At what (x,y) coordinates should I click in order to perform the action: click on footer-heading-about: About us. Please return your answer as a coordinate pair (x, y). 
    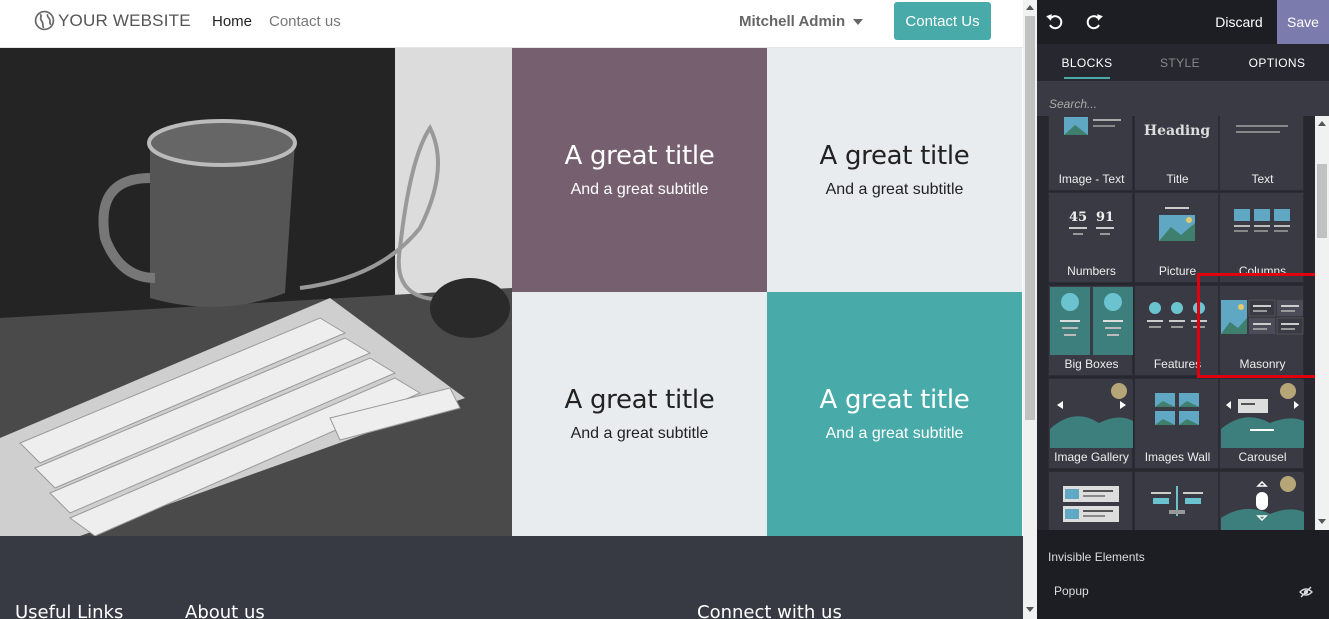
    Looking at the image, I should click on (225, 610).